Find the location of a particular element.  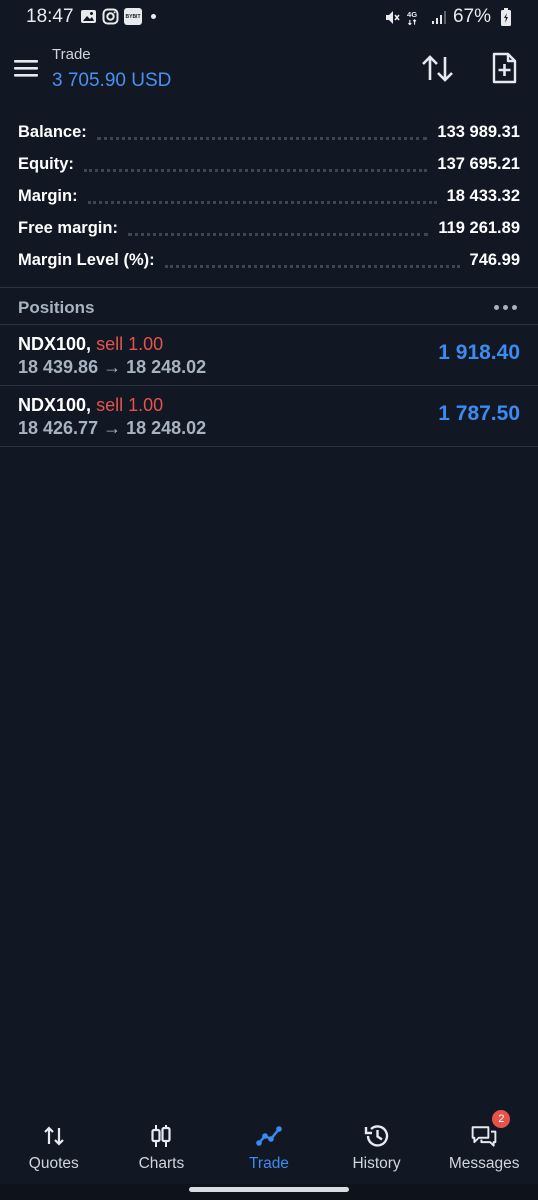

nav-label: History is located at coordinates (376, 1163).